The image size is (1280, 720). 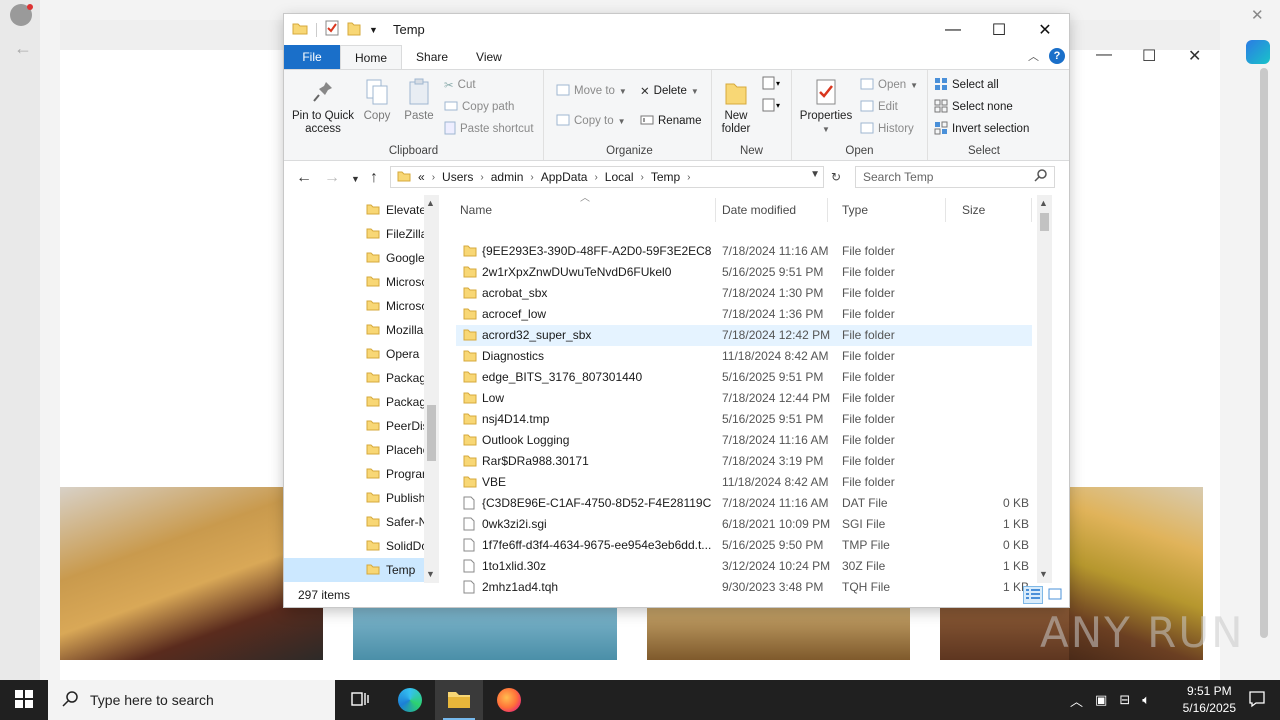 I want to click on column-header-type: Type, so click(x=887, y=210).